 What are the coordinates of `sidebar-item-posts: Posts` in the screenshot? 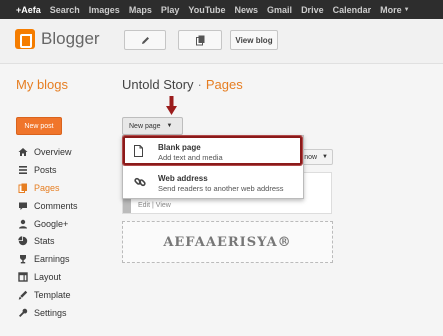 It's located at (63, 170).